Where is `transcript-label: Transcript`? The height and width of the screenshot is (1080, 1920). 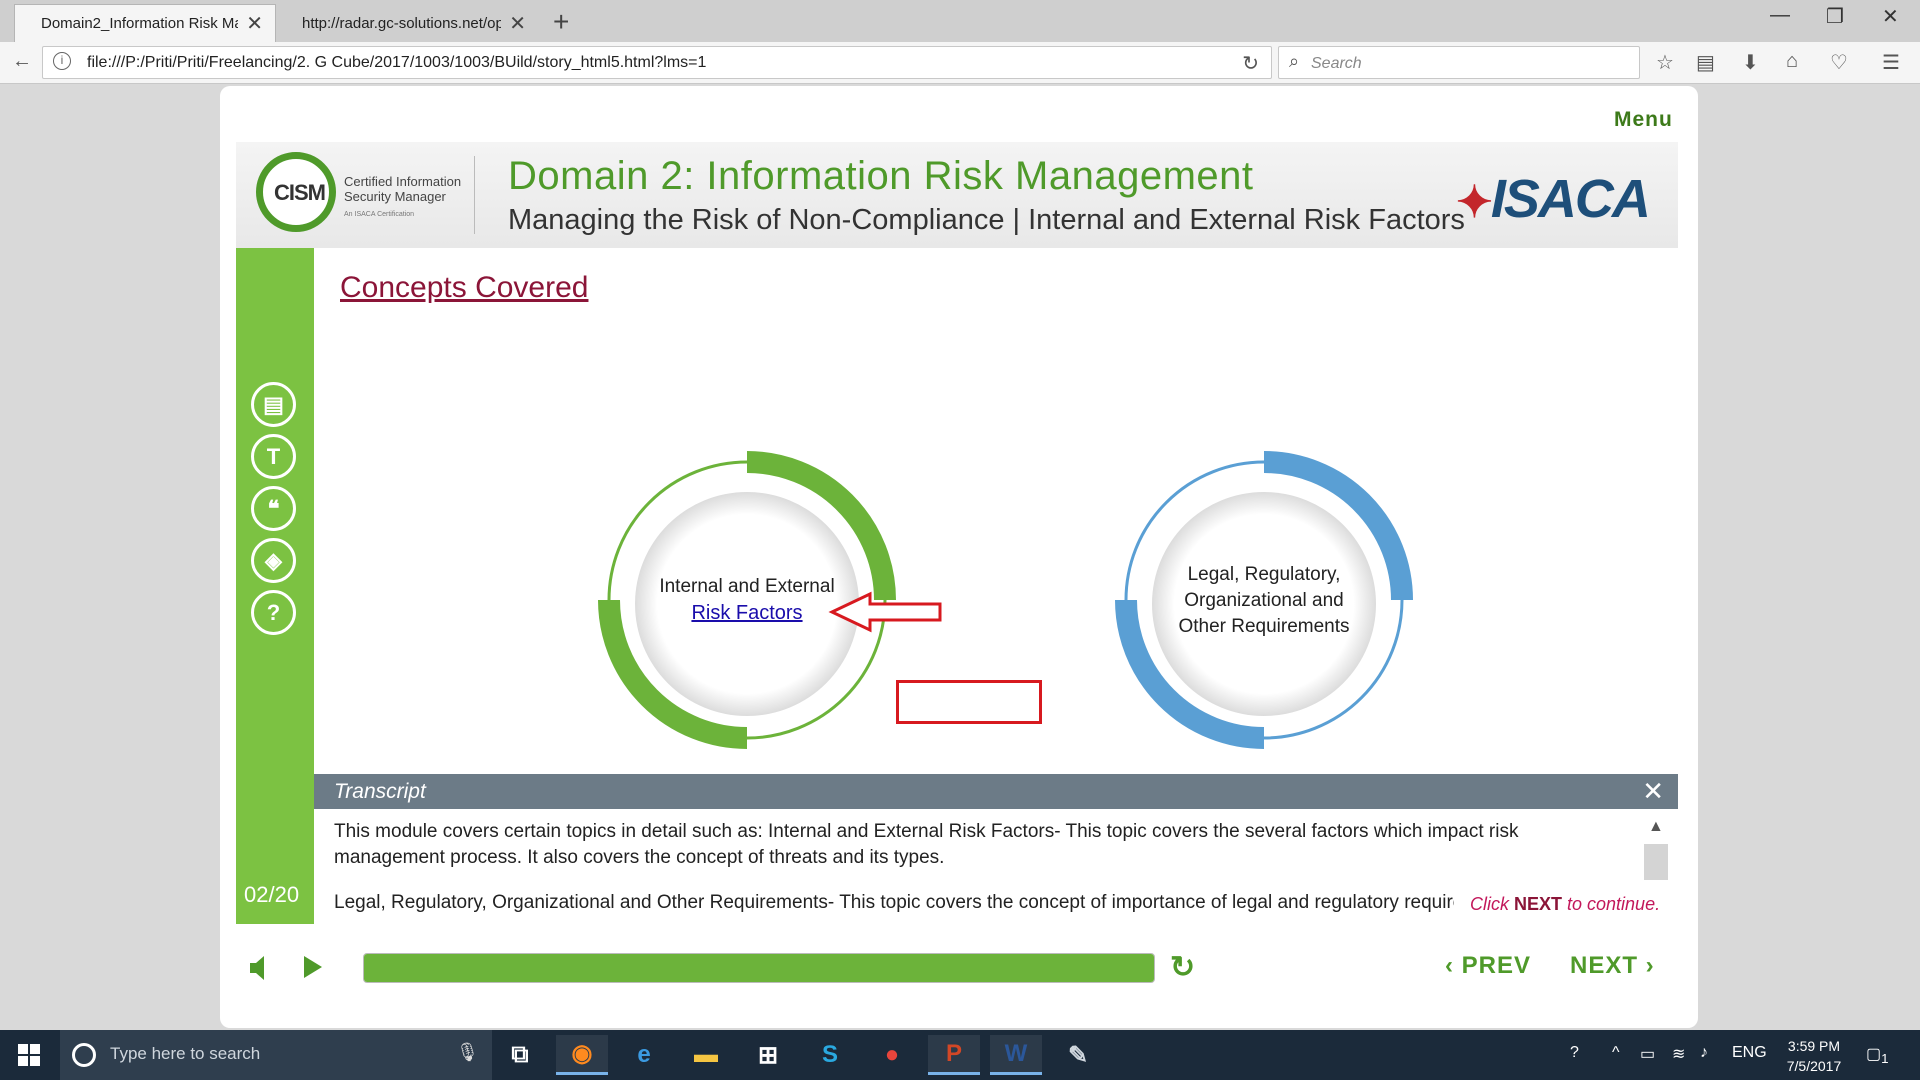 transcript-label: Transcript is located at coordinates (380, 791).